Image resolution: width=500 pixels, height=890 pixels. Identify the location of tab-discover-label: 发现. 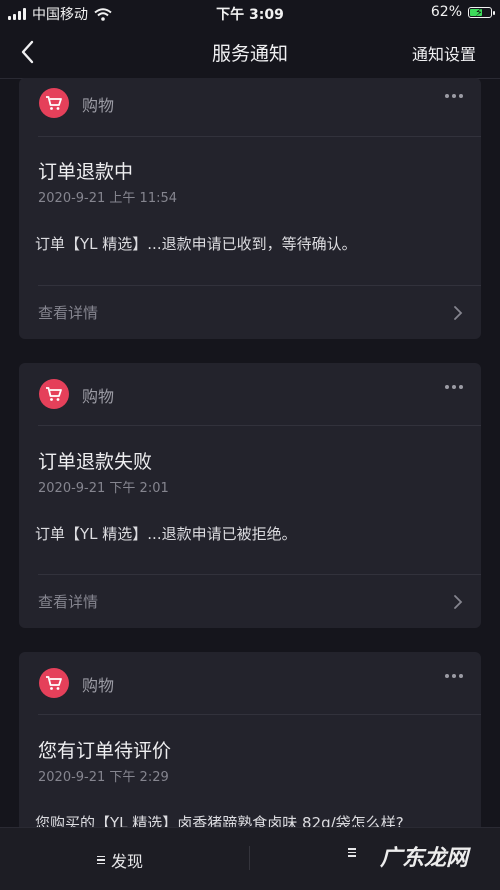
(127, 861).